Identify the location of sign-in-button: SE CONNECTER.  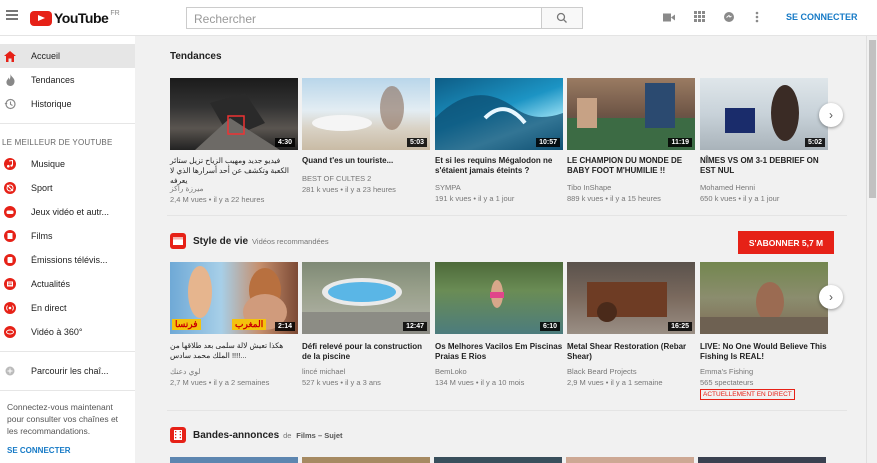
(822, 17).